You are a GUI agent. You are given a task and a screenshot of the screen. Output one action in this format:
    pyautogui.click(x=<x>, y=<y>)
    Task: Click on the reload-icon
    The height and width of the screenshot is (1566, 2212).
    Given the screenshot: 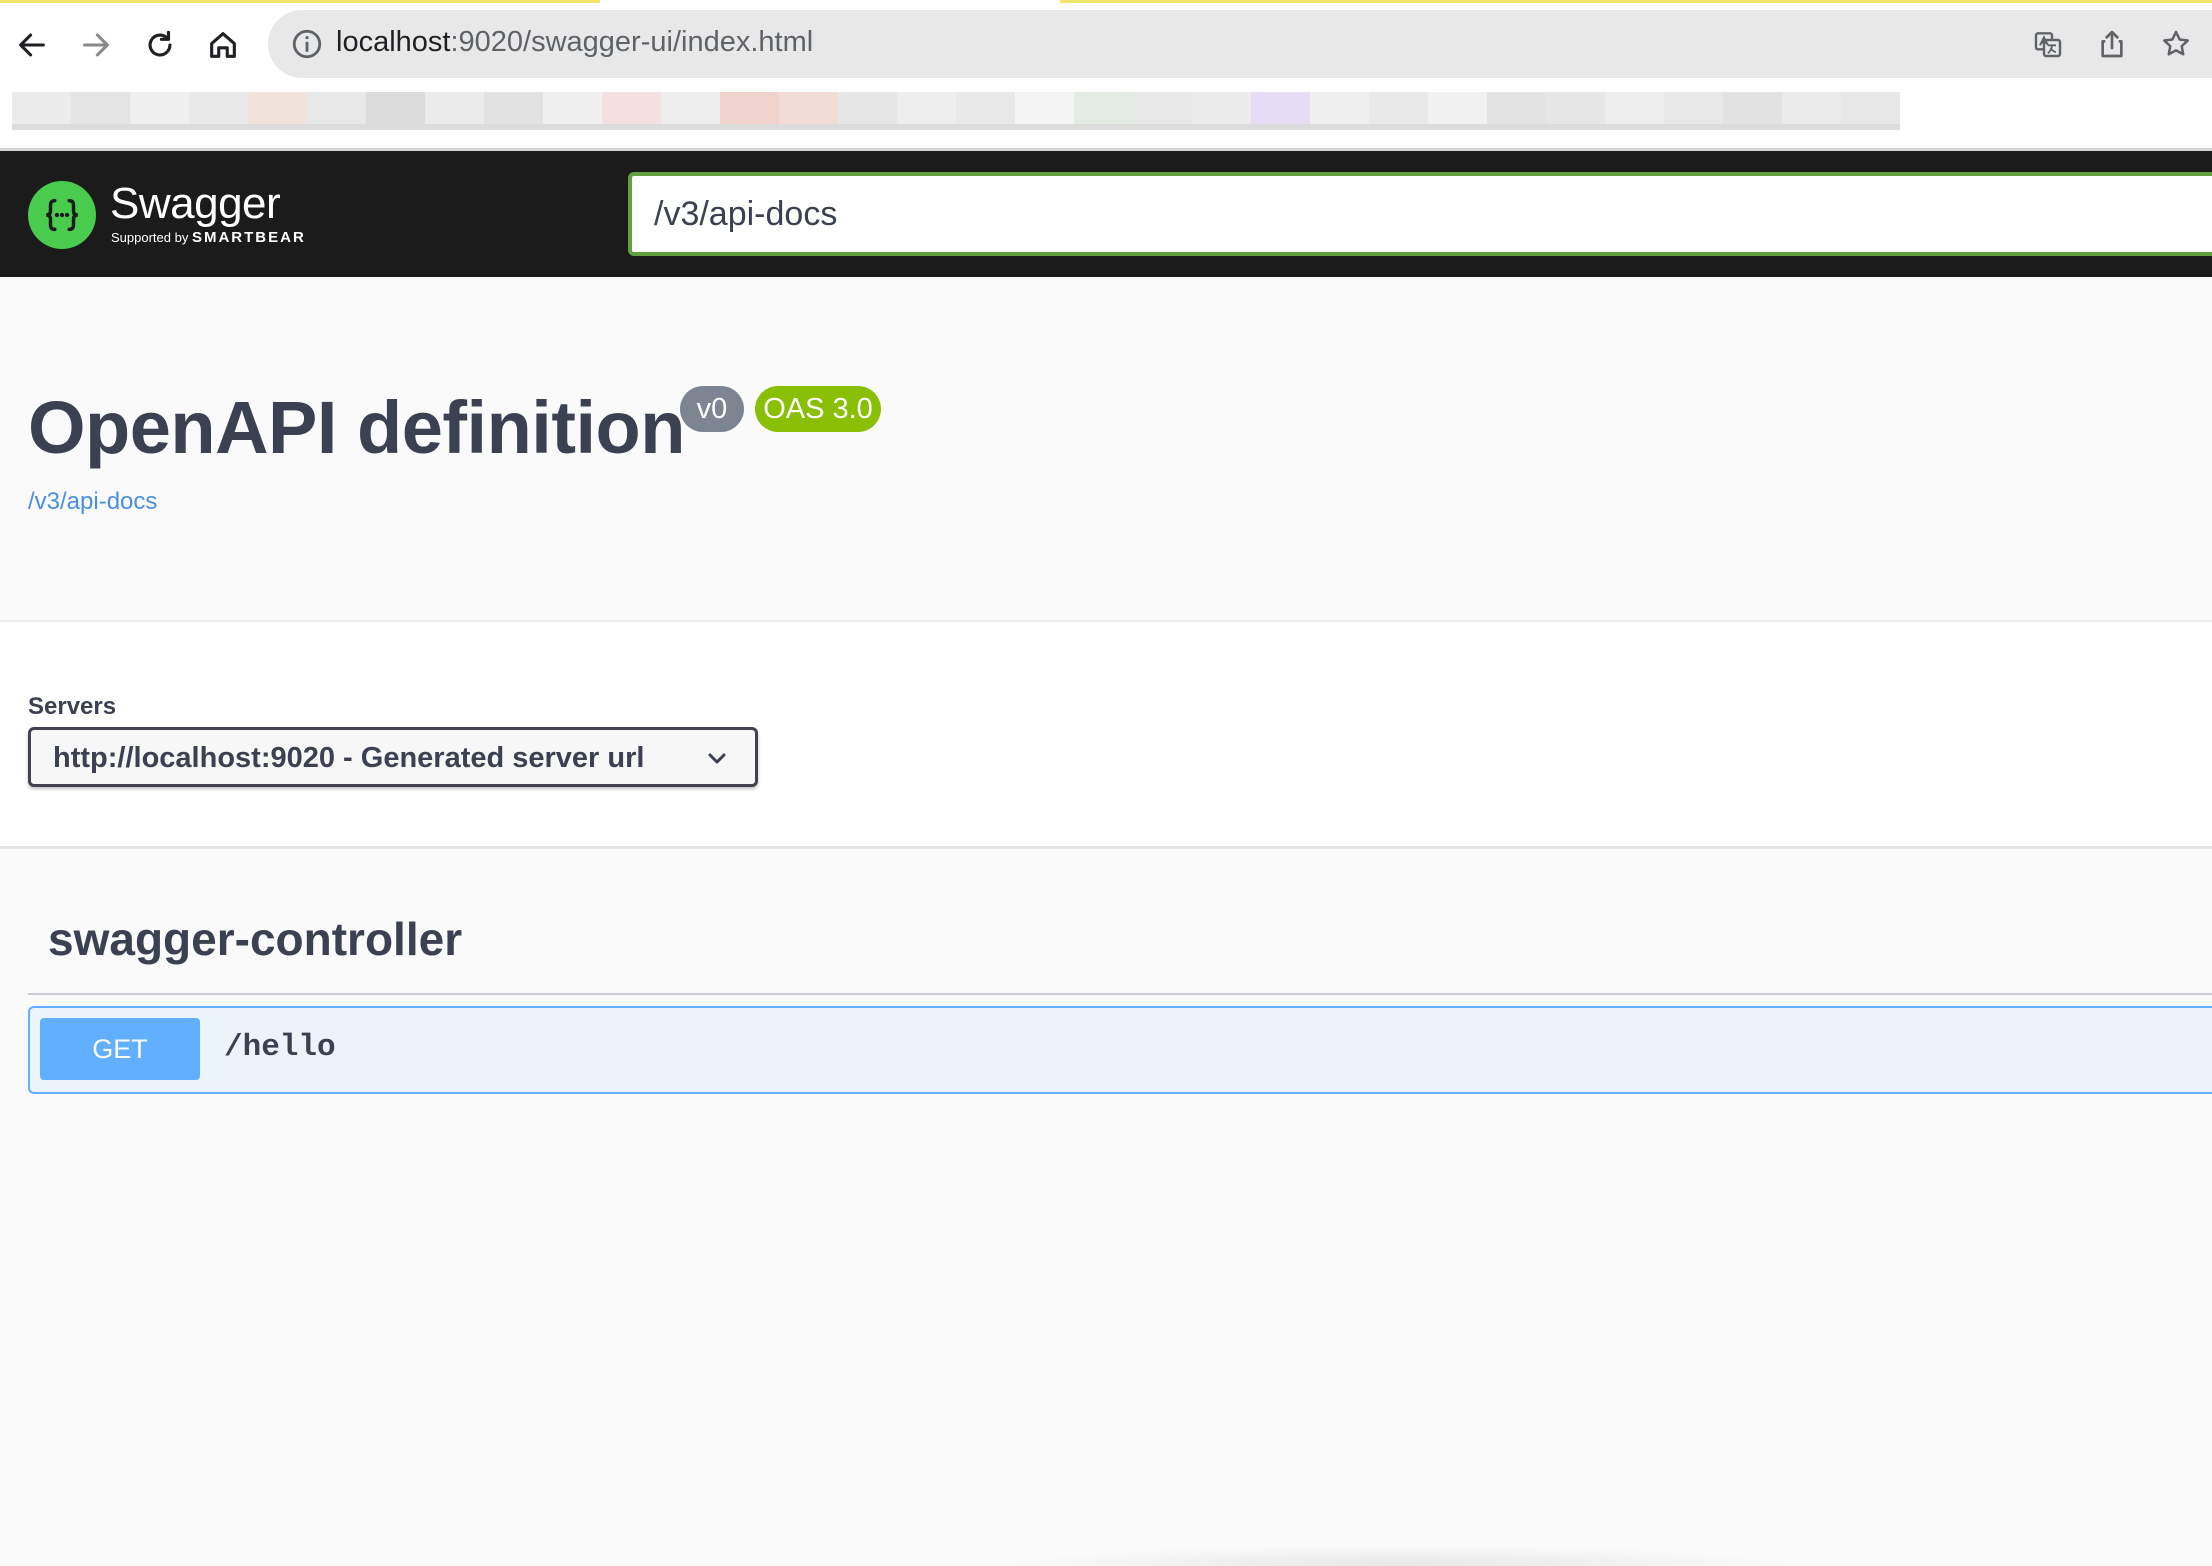 What is the action you would take?
    pyautogui.click(x=160, y=43)
    